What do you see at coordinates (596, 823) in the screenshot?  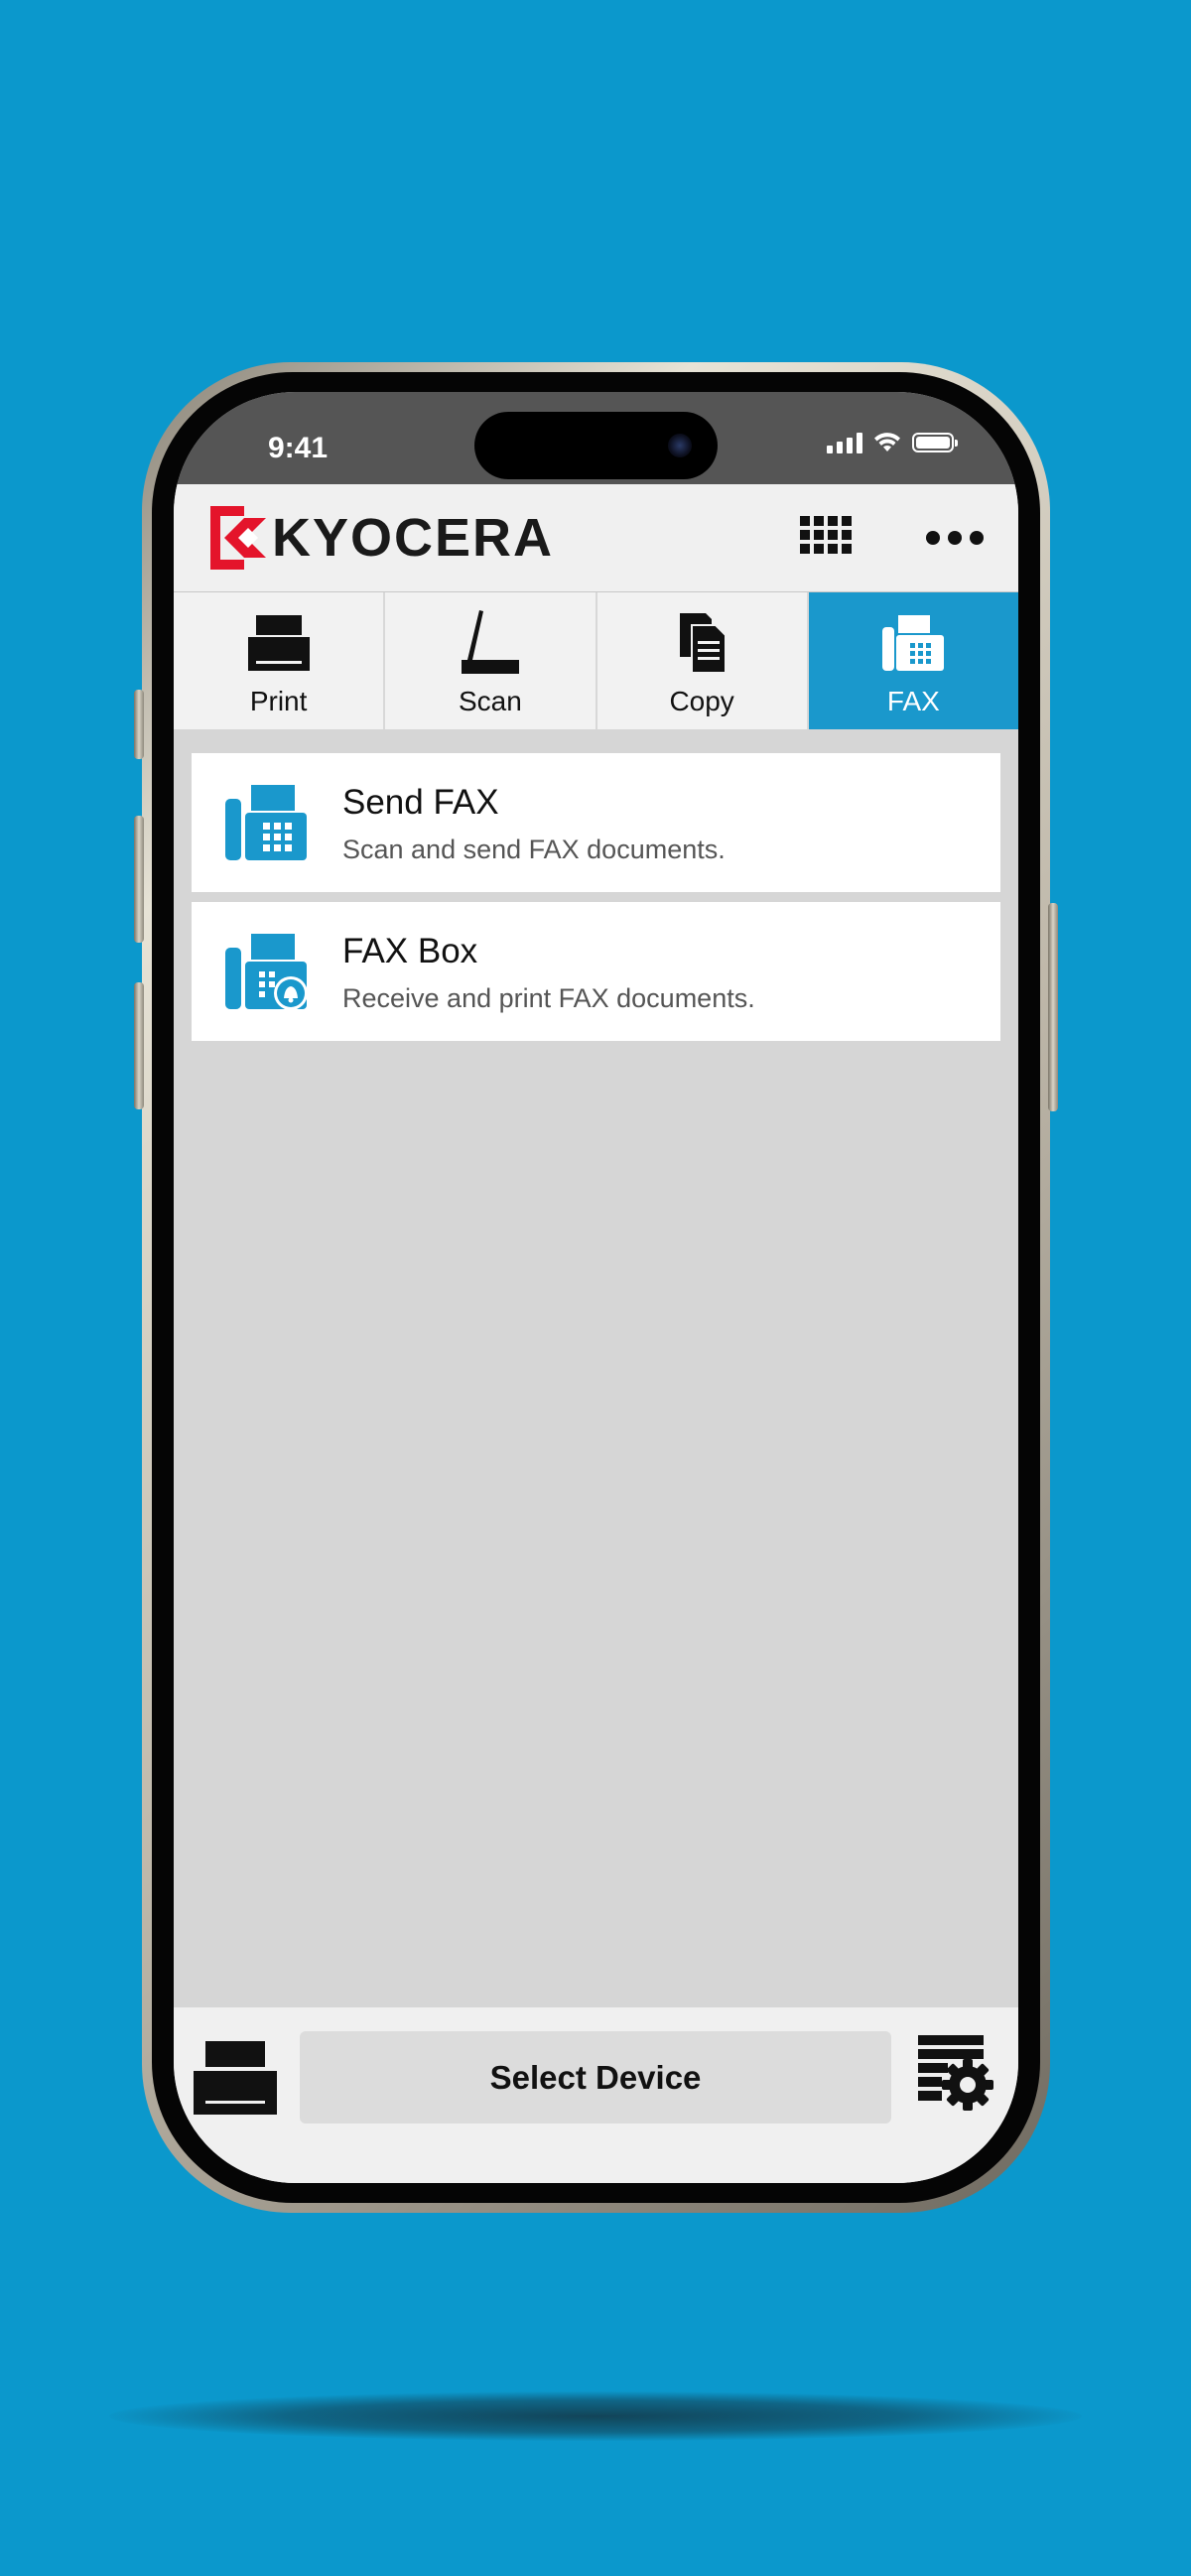 I see `send-fax-item: Send FAX Scan and send FAX documents.` at bounding box center [596, 823].